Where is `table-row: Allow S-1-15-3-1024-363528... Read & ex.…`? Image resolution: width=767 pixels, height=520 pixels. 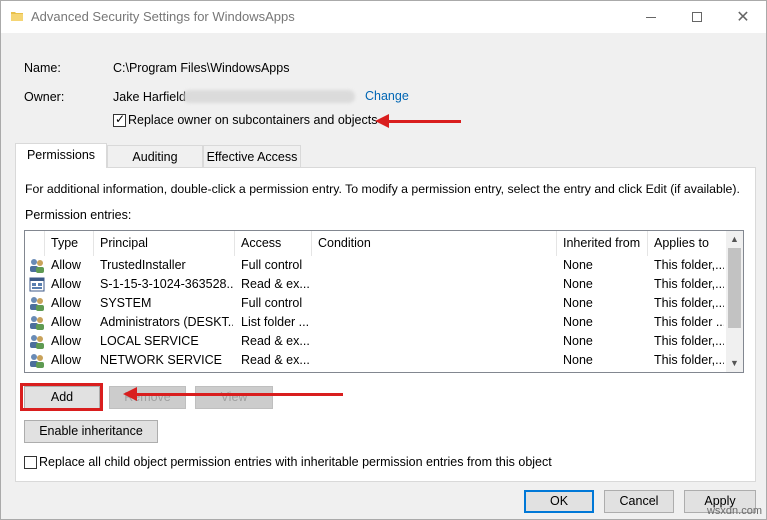 table-row: Allow S-1-15-3-1024-363528... Read & ex.… is located at coordinates (376, 284).